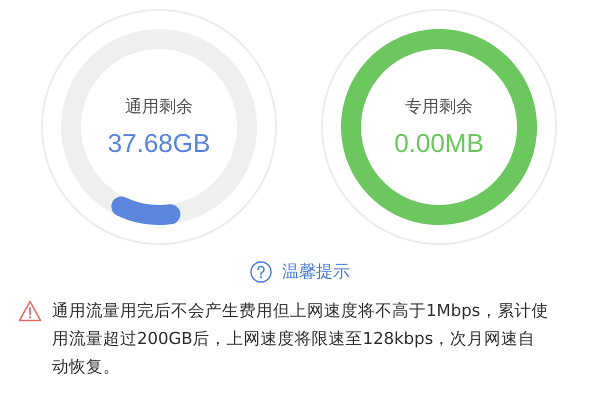 This screenshot has height=402, width=600. What do you see at coordinates (30, 311) in the screenshot?
I see `warning-icon` at bounding box center [30, 311].